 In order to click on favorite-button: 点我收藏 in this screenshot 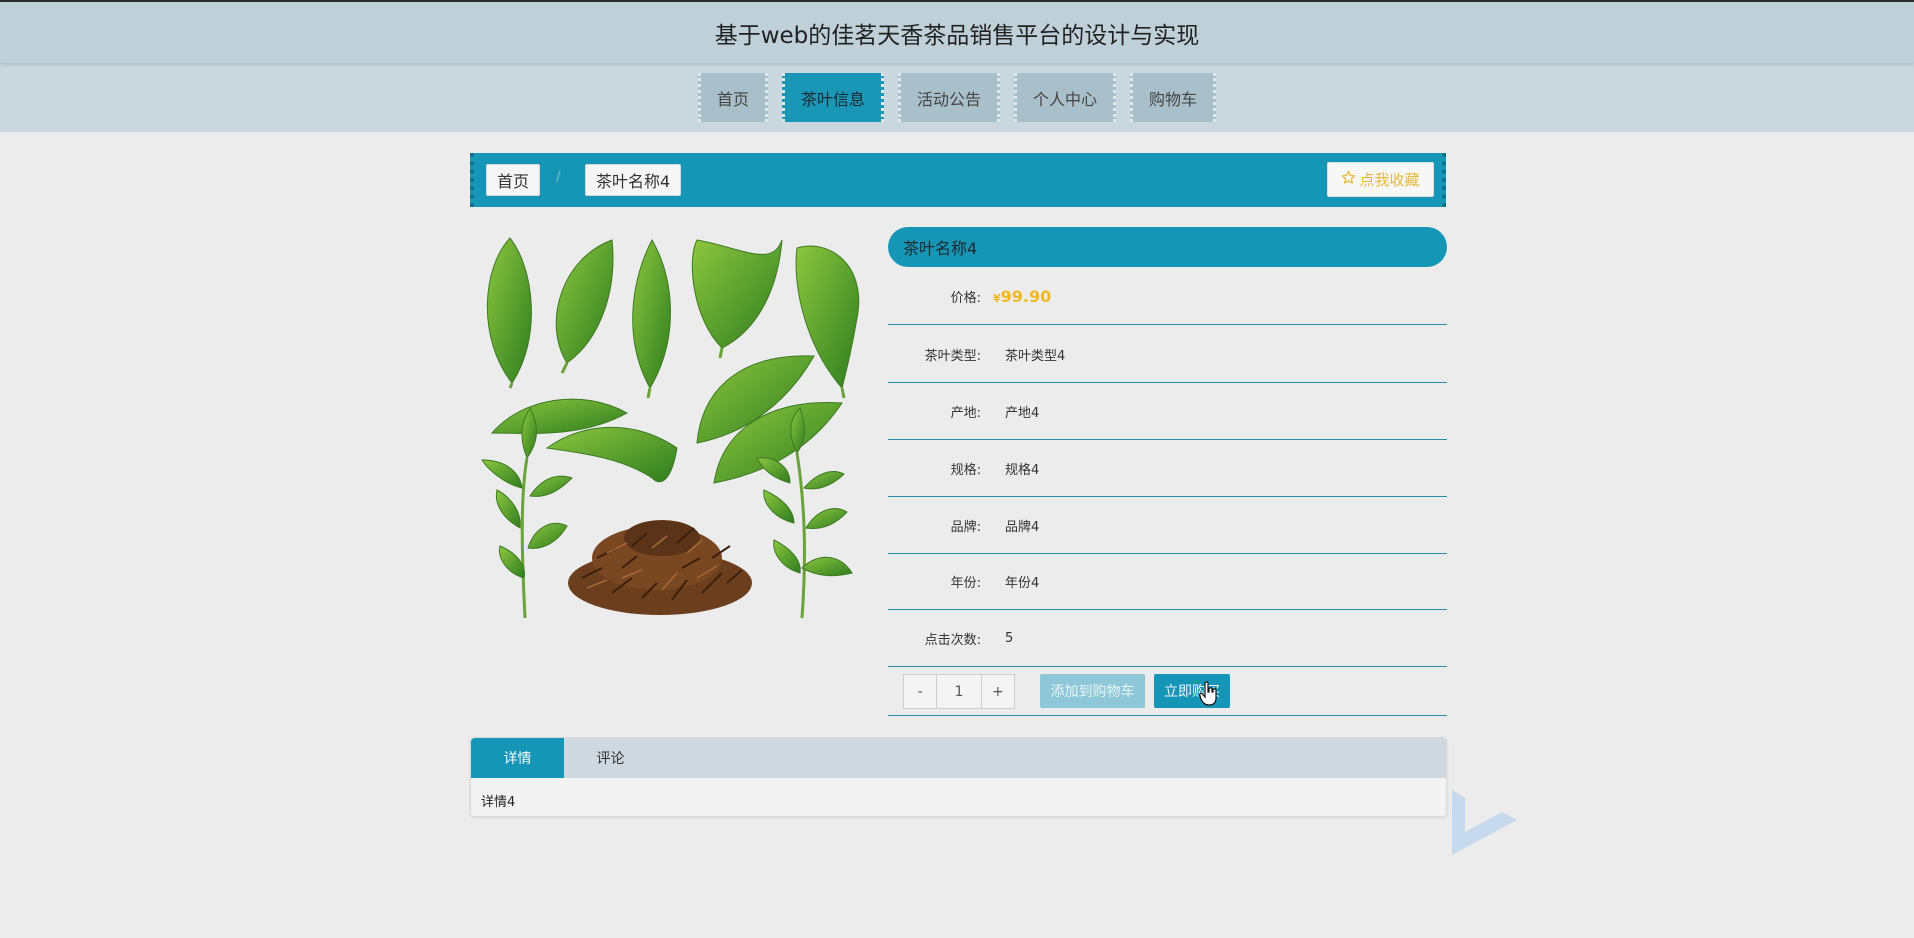, I will do `click(1380, 179)`.